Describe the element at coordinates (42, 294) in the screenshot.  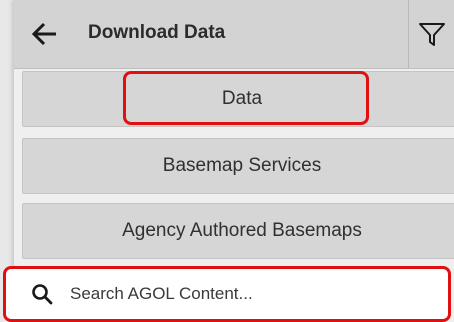
I see `search-icon` at that location.